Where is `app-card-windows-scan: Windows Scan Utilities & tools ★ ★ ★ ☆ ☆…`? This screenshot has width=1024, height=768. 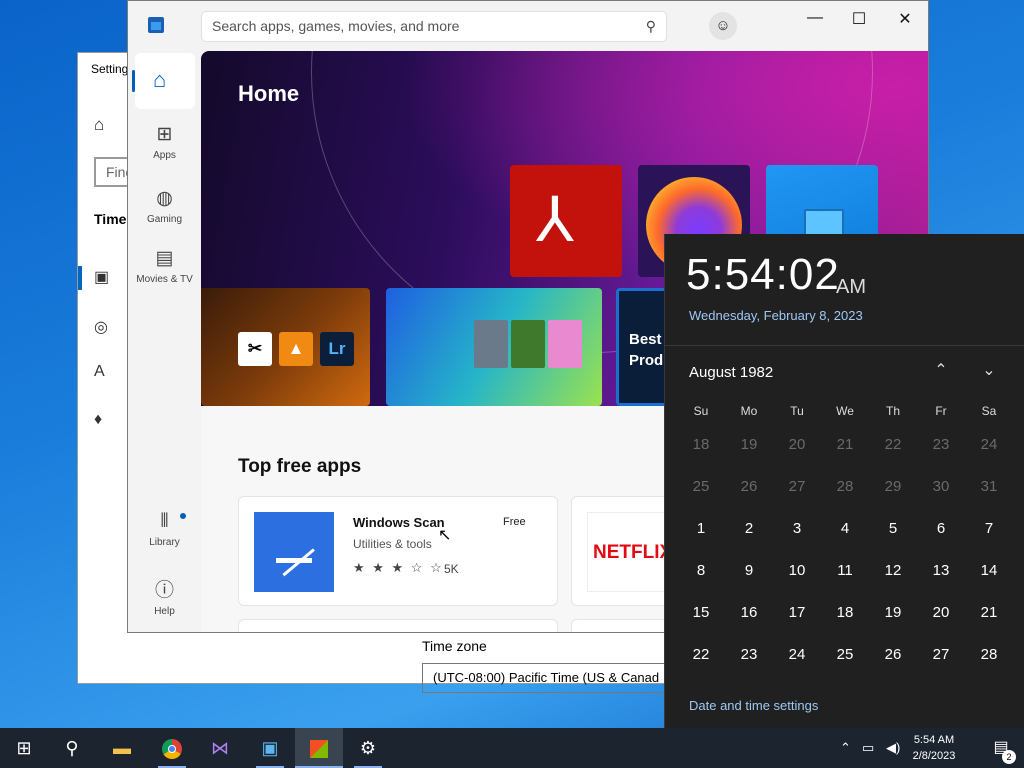 app-card-windows-scan: Windows Scan Utilities & tools ★ ★ ★ ☆ ☆… is located at coordinates (398, 551).